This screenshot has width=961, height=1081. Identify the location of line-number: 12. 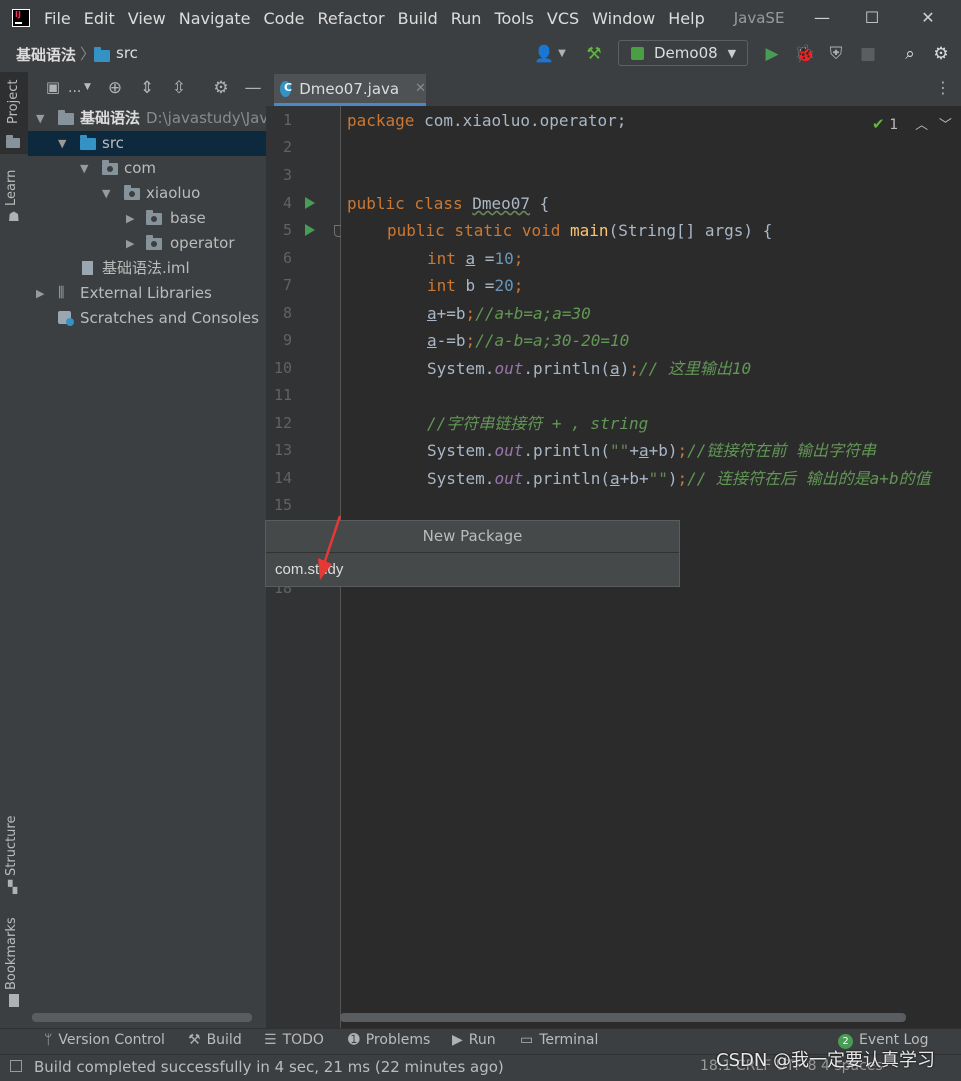
(282, 423).